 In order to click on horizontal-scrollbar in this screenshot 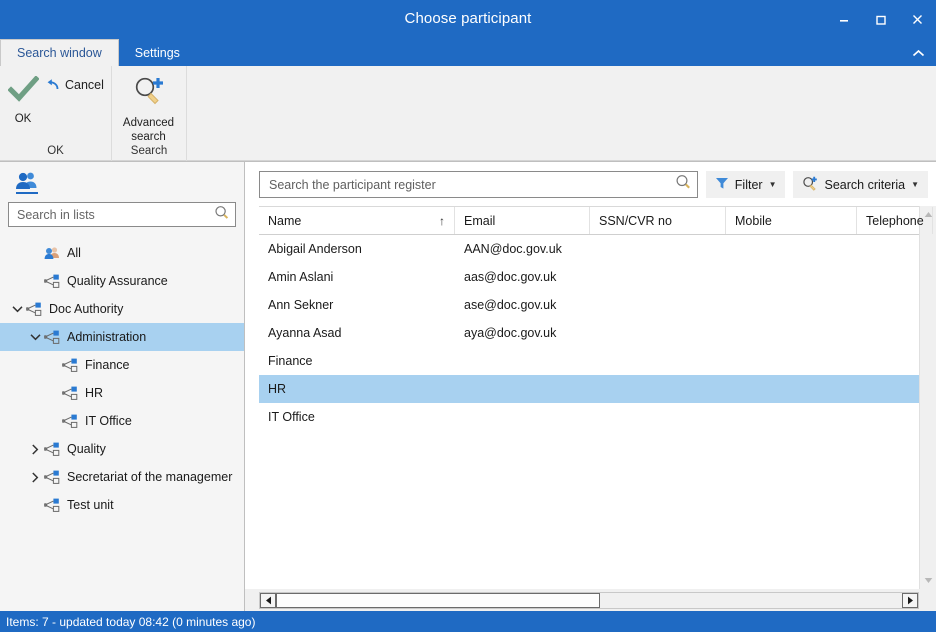, I will do `click(589, 600)`.